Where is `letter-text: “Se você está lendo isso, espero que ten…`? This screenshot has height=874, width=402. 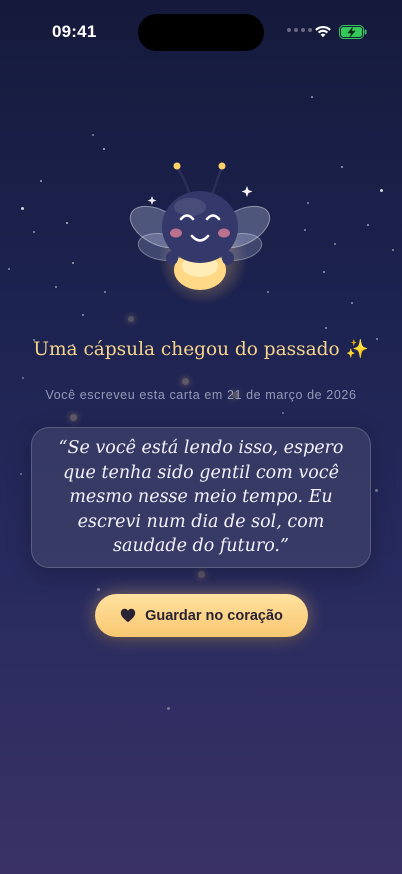
letter-text: “Se você está lendo isso, espero que ten… is located at coordinates (201, 497).